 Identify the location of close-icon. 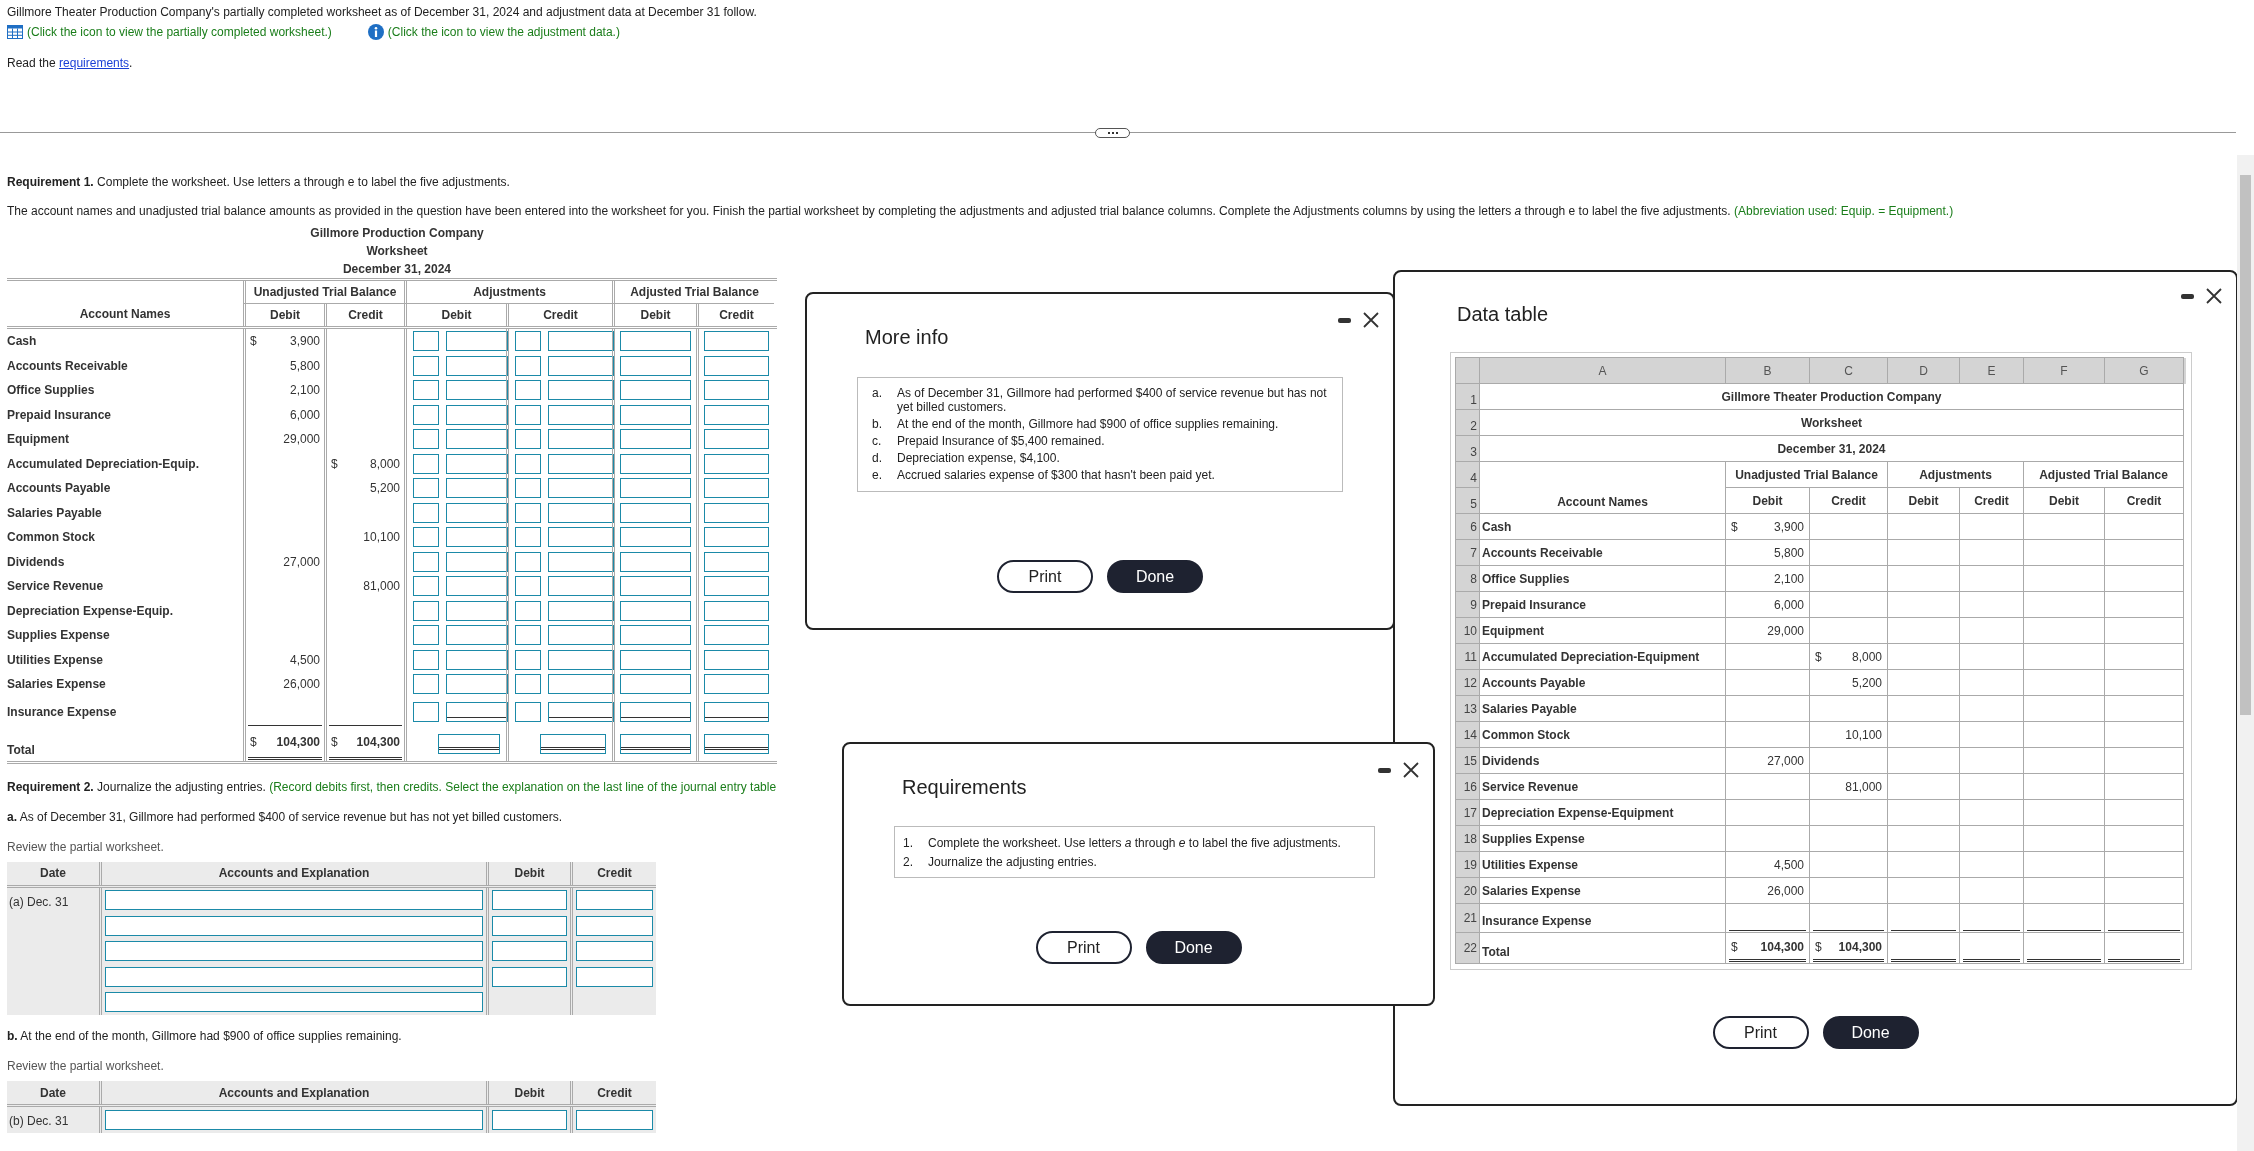
(1371, 320).